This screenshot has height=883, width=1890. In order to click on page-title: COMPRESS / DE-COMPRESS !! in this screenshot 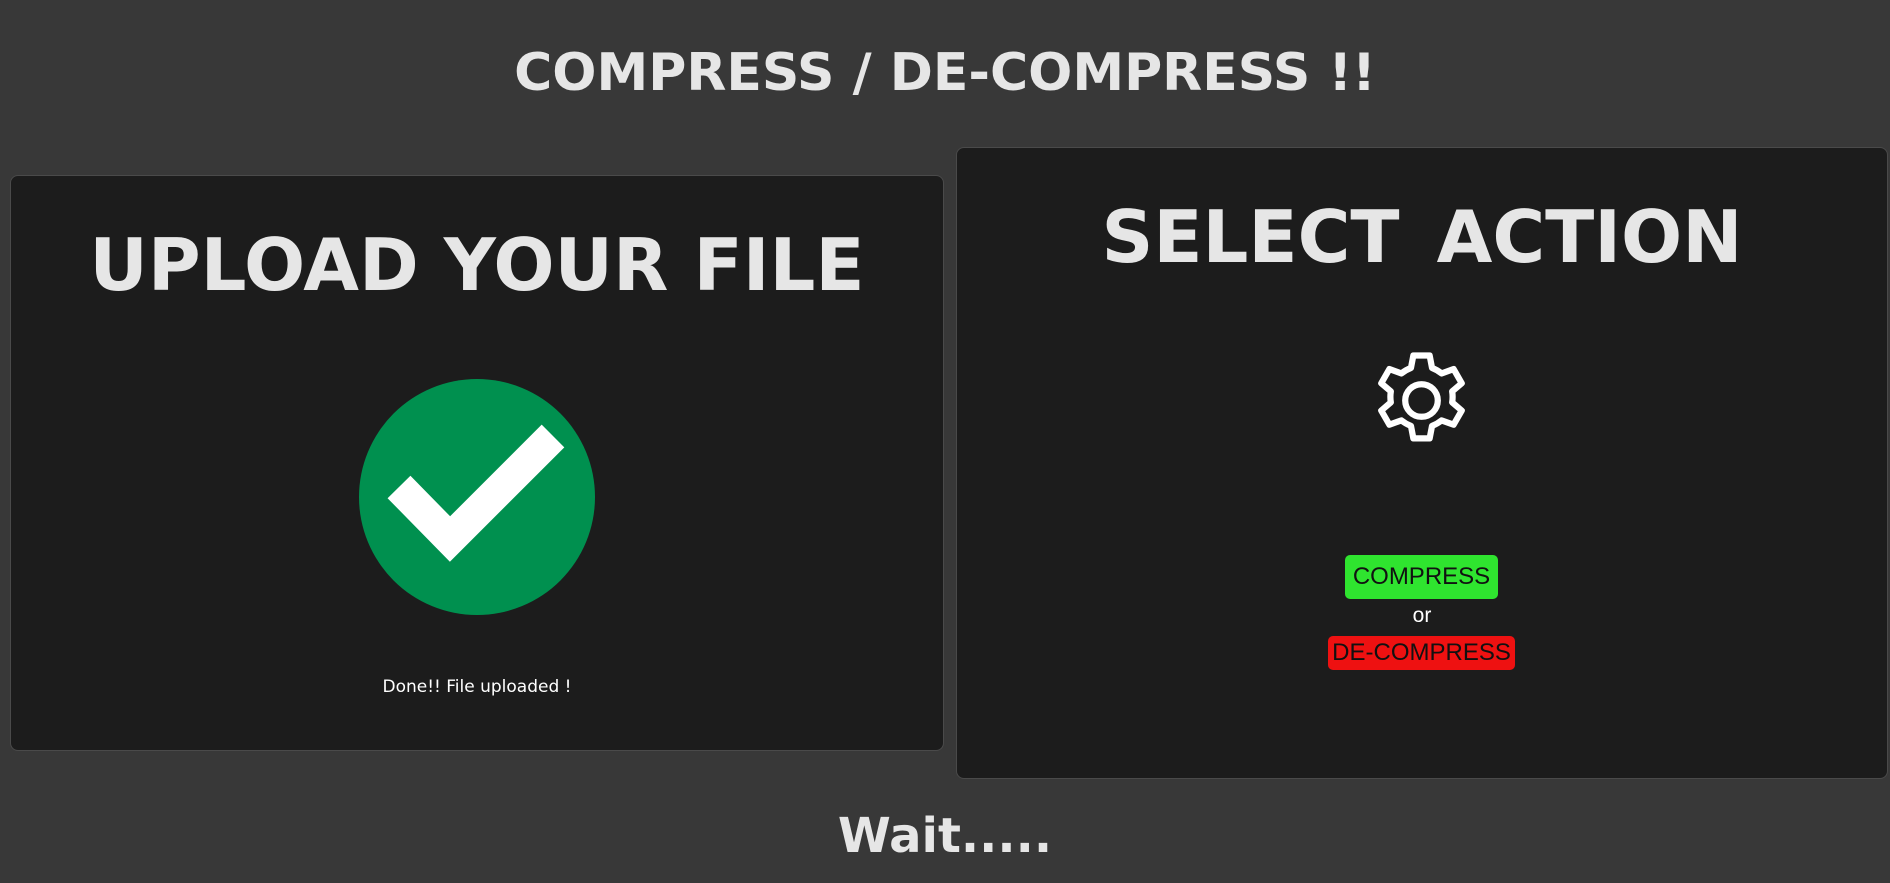, I will do `click(945, 73)`.